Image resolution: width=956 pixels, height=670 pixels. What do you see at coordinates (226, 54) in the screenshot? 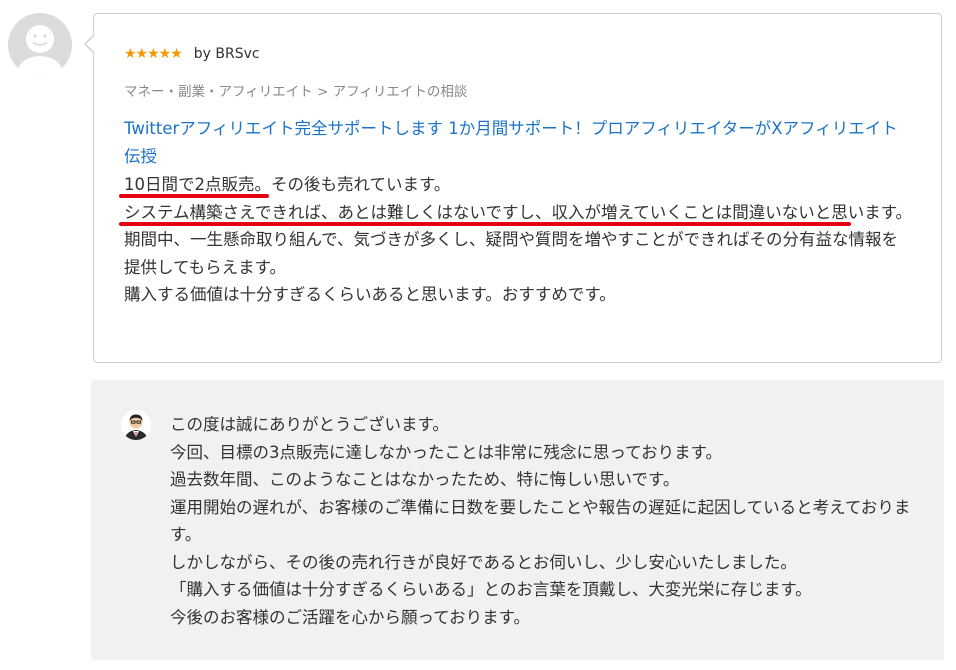
I see `reviewer-name: by BRSvc` at bounding box center [226, 54].